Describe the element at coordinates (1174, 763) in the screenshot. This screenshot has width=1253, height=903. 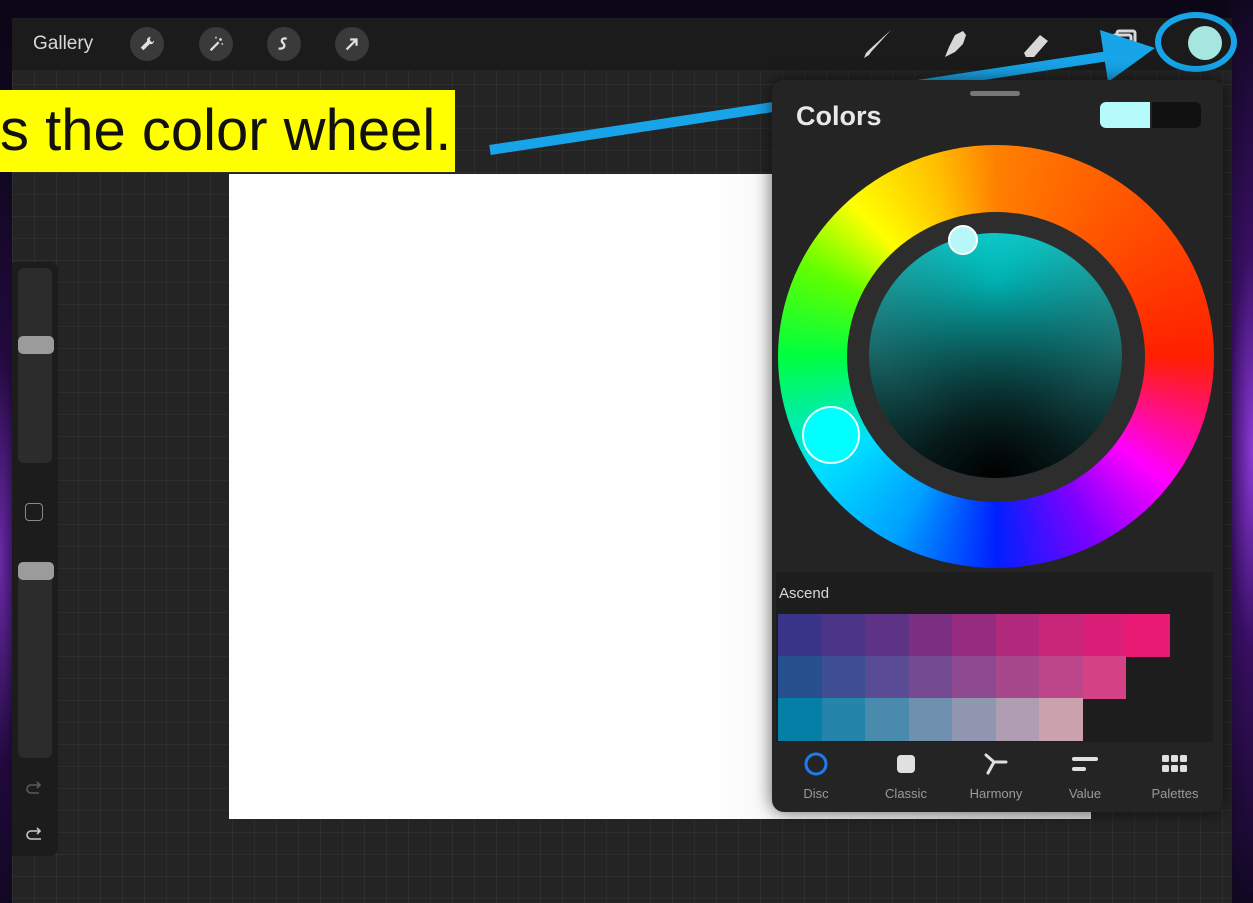
I see `palettes-grid-icon` at that location.